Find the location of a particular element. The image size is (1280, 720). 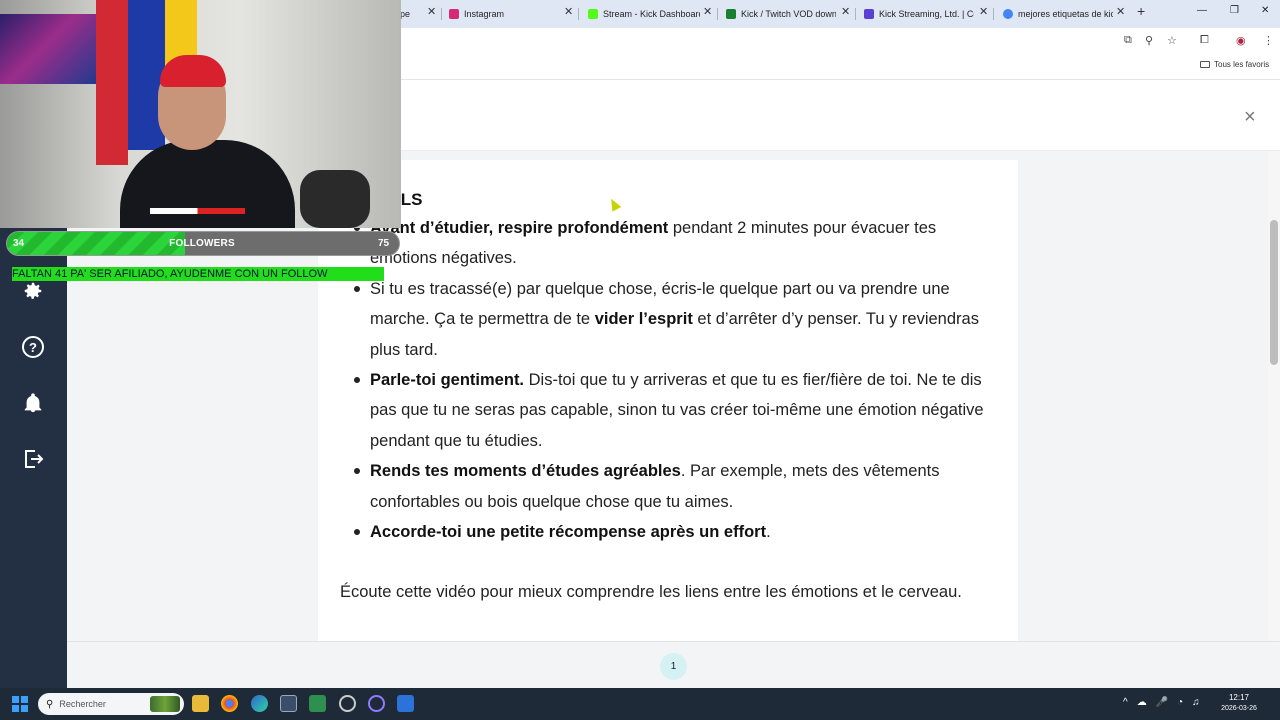

tab-title: Kick / Twitch VOD downl is located at coordinates (788, 14).